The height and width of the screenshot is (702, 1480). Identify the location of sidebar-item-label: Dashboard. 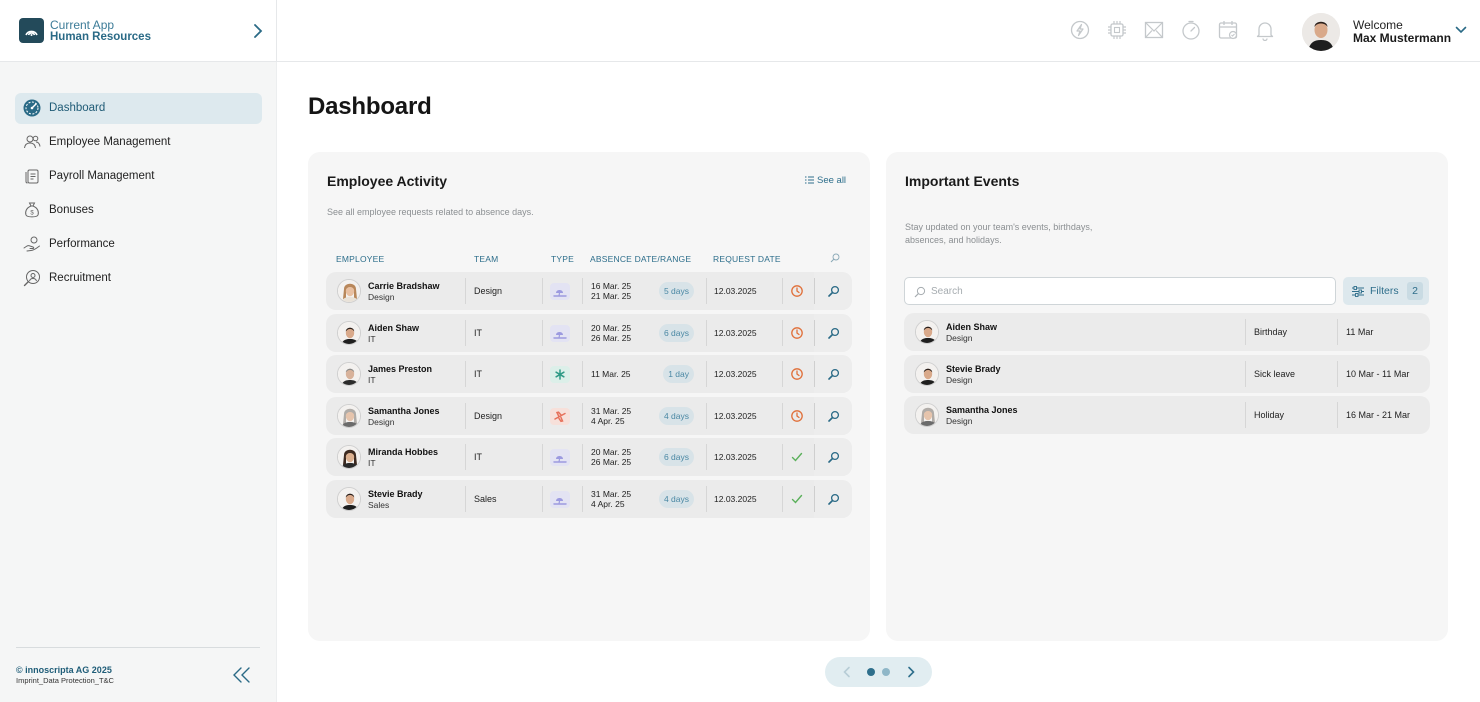
(77, 108).